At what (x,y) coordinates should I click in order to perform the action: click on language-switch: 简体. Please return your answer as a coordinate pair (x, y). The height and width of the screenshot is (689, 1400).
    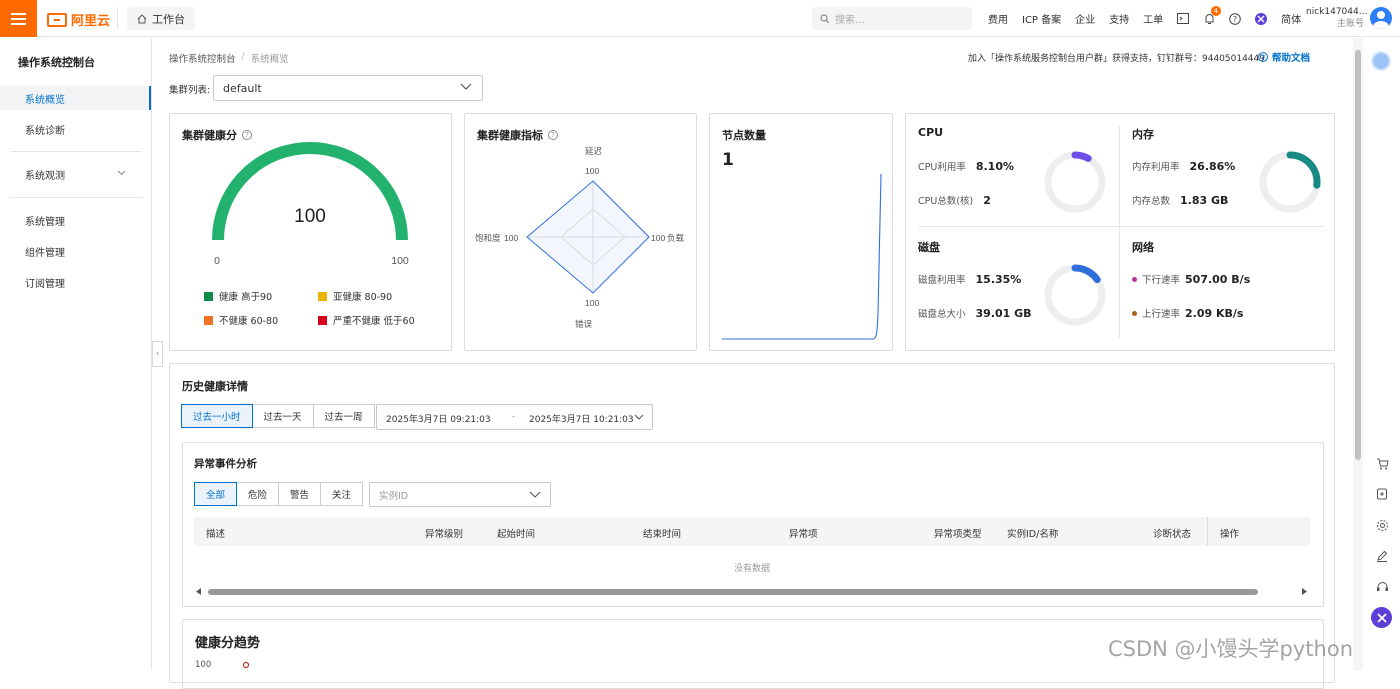
    Looking at the image, I should click on (1291, 18).